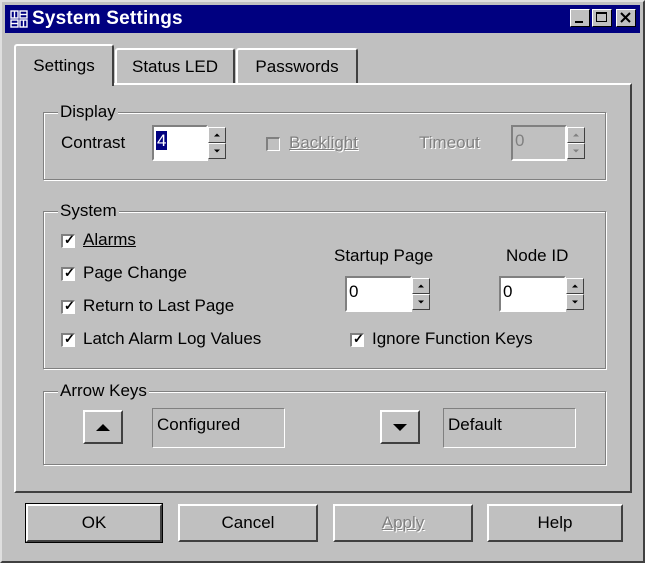  I want to click on contrast-spin-up, so click(217, 135).